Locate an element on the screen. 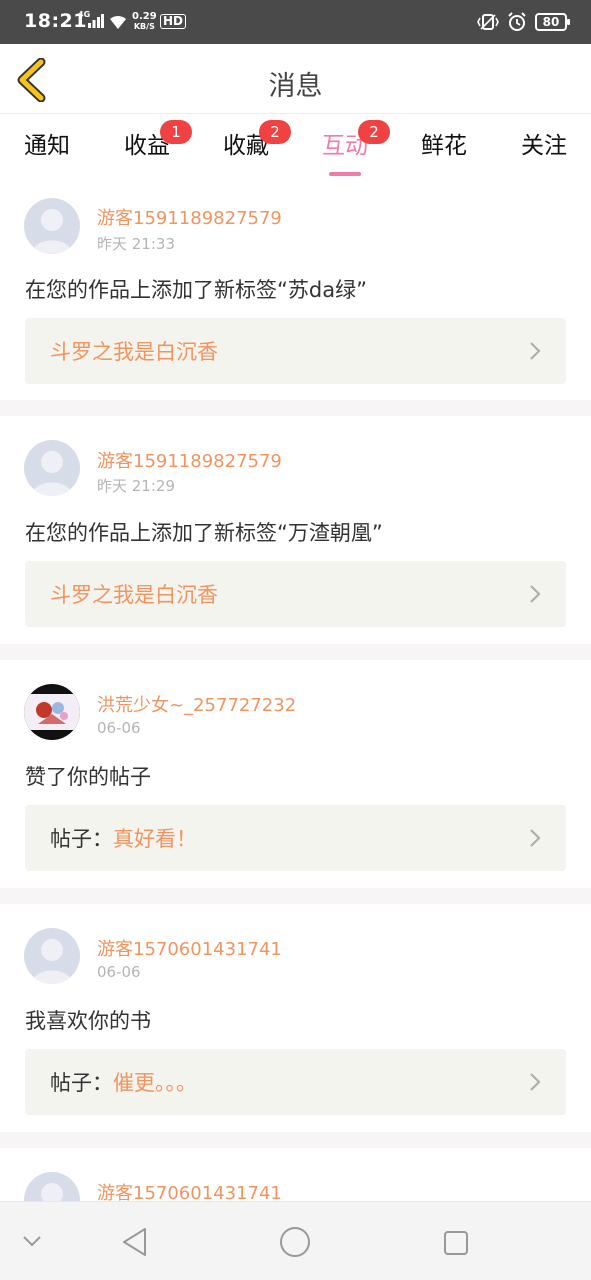  tab-flowers: 鲜花 is located at coordinates (444, 143).